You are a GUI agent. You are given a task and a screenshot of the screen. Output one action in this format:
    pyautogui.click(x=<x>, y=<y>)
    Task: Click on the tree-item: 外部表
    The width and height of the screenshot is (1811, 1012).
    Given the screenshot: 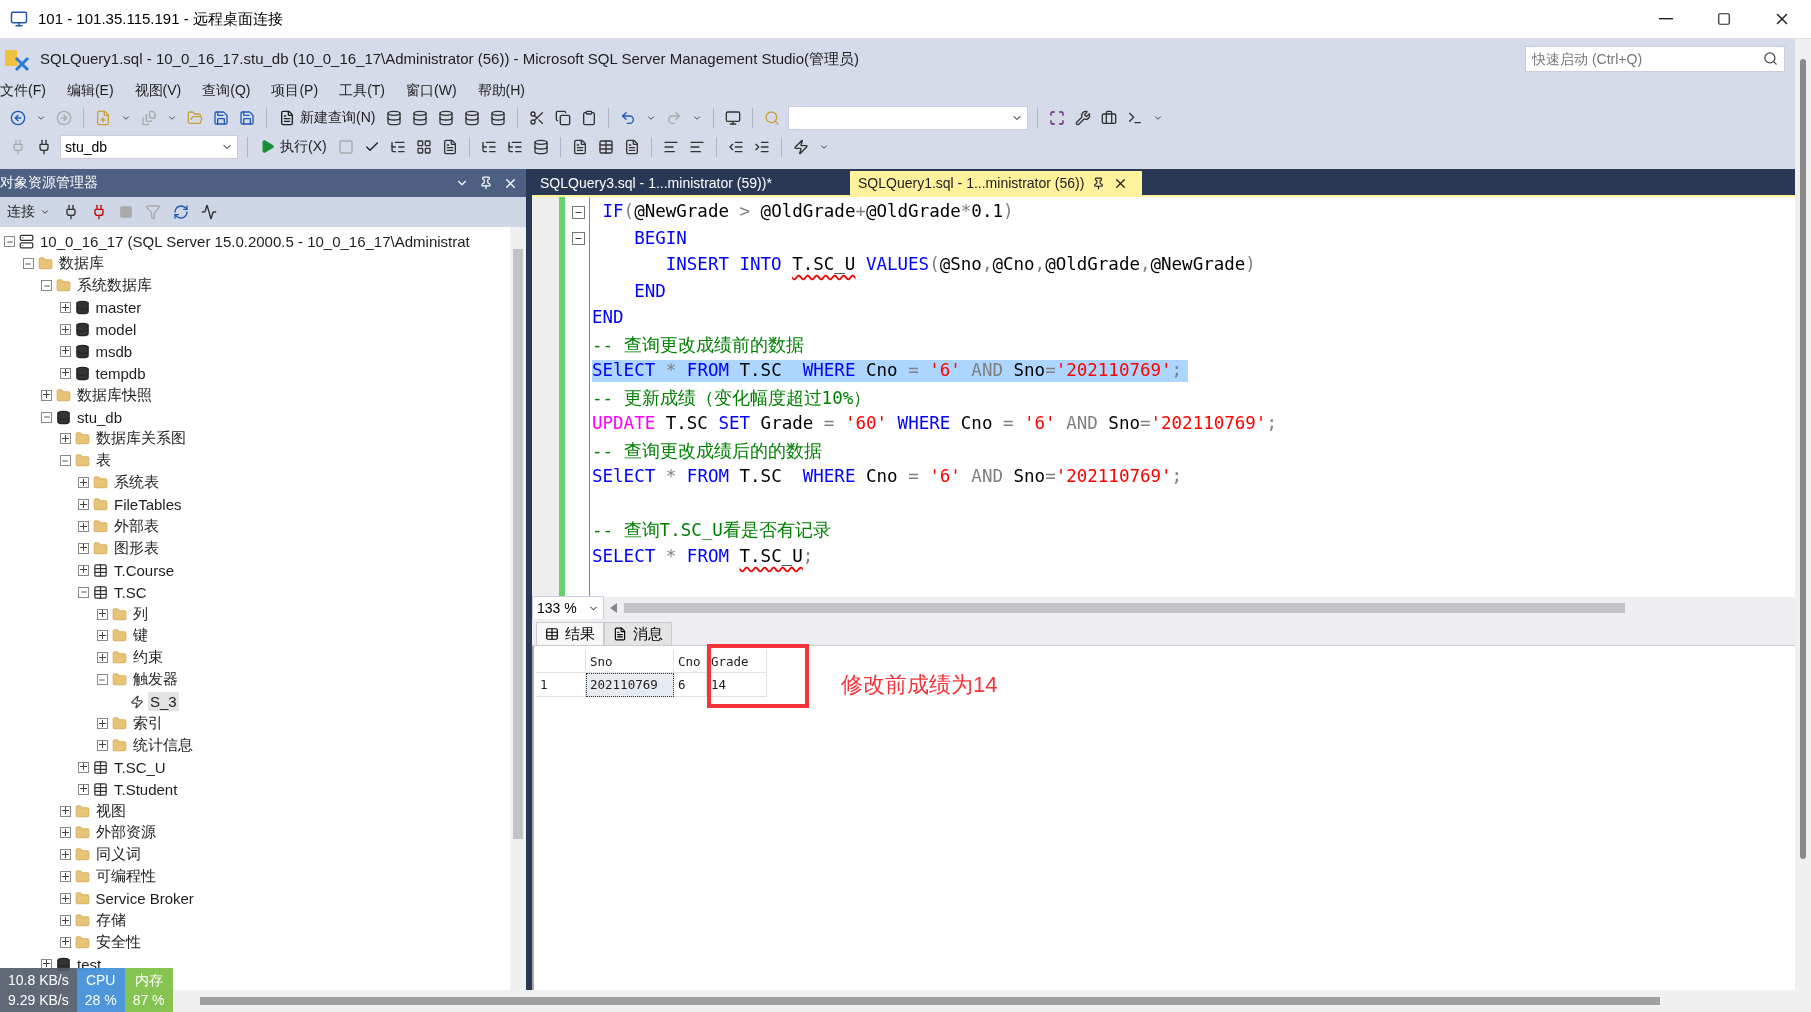 What is the action you would take?
    pyautogui.click(x=136, y=526)
    